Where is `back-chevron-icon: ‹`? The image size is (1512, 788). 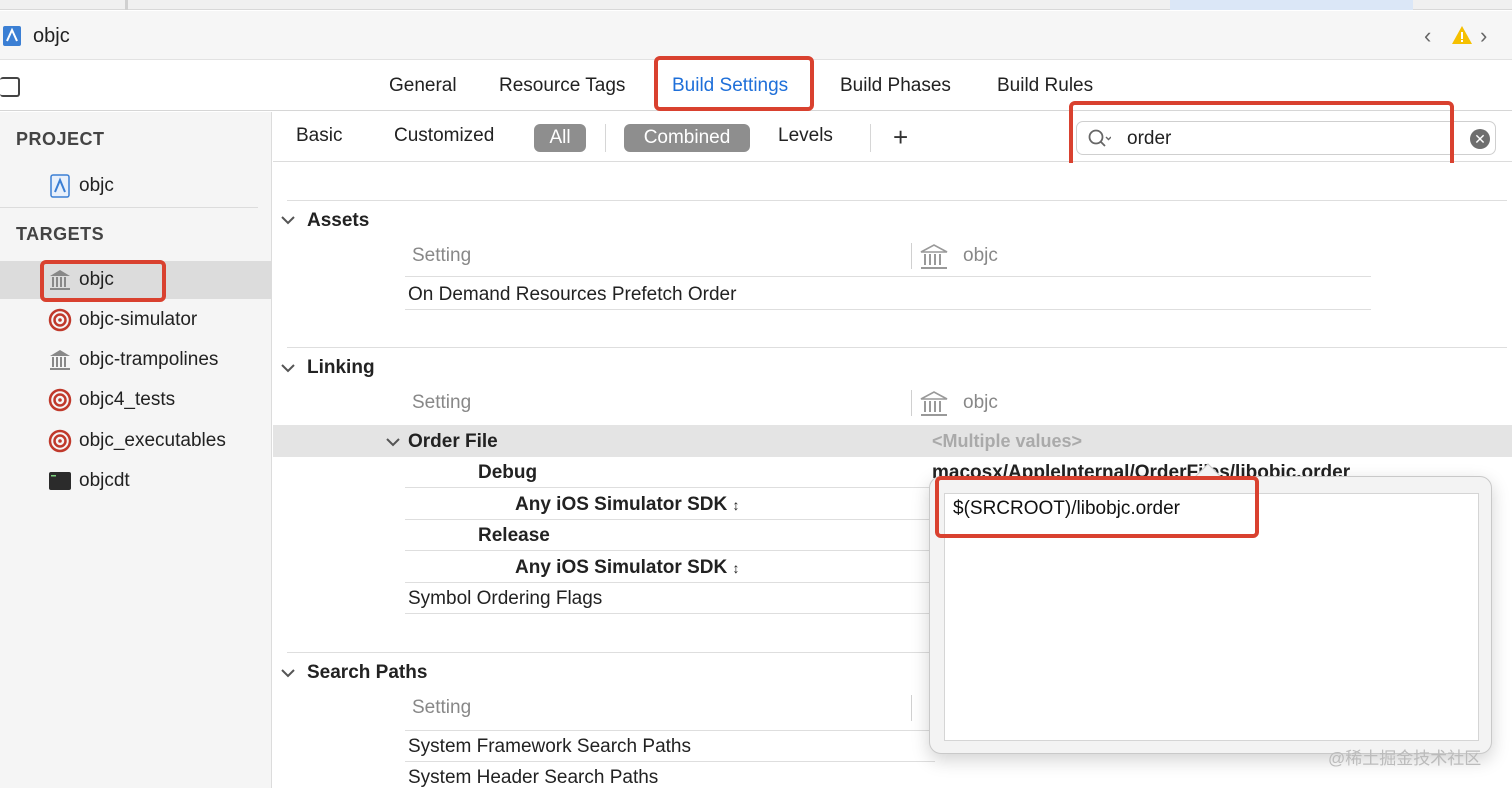 back-chevron-icon: ‹ is located at coordinates (1427, 36).